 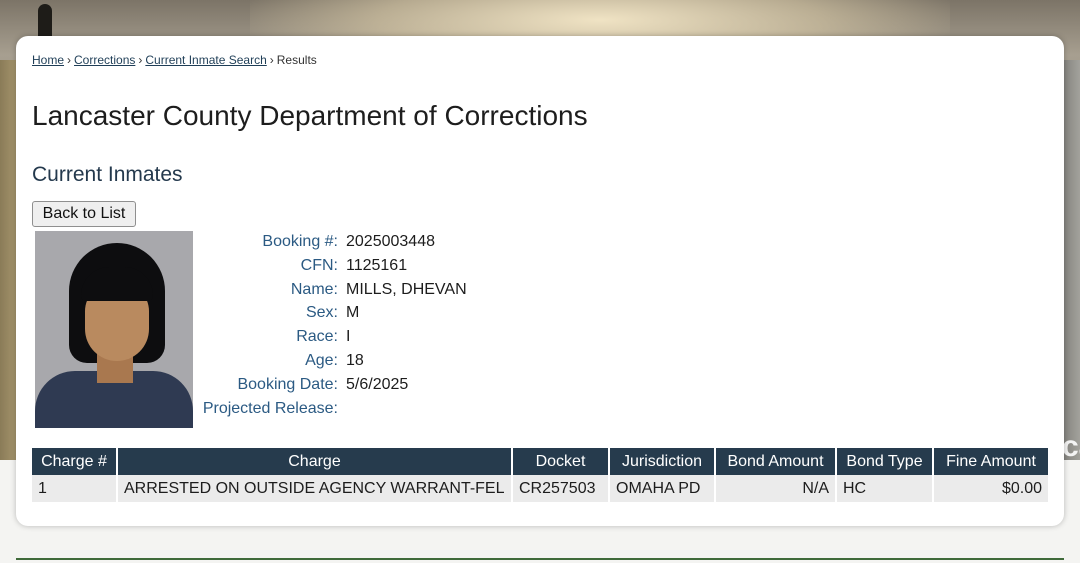 I want to click on detail-row-name: Name: MILLS, DHEVAN, so click(x=334, y=290).